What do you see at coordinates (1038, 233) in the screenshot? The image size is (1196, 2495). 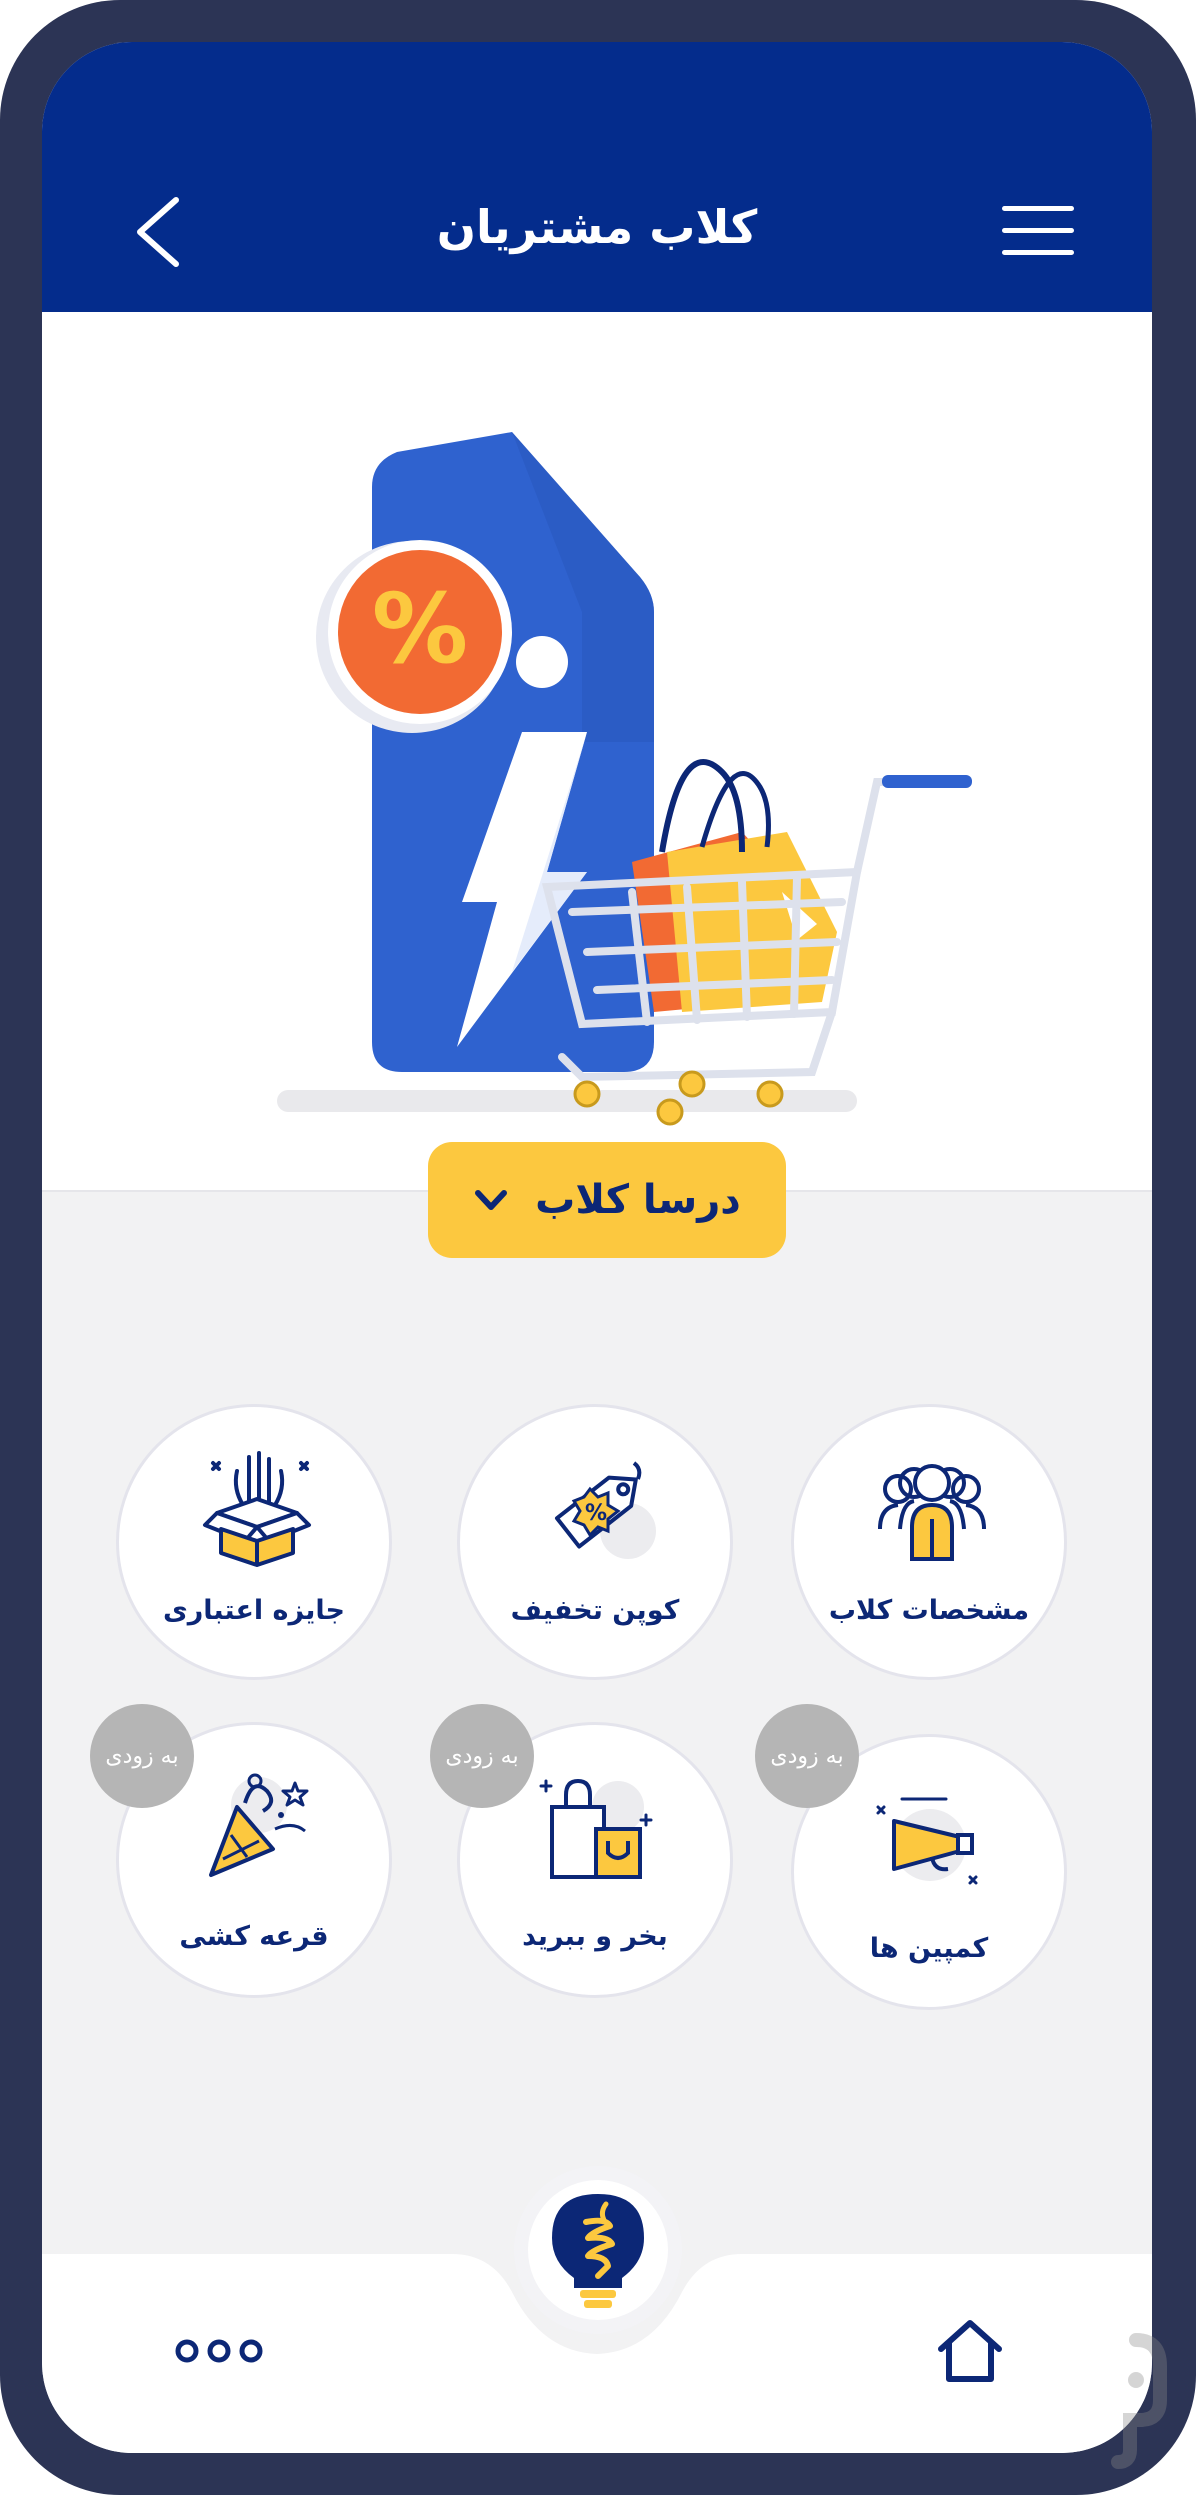 I see `hamburger-menu-icon` at bounding box center [1038, 233].